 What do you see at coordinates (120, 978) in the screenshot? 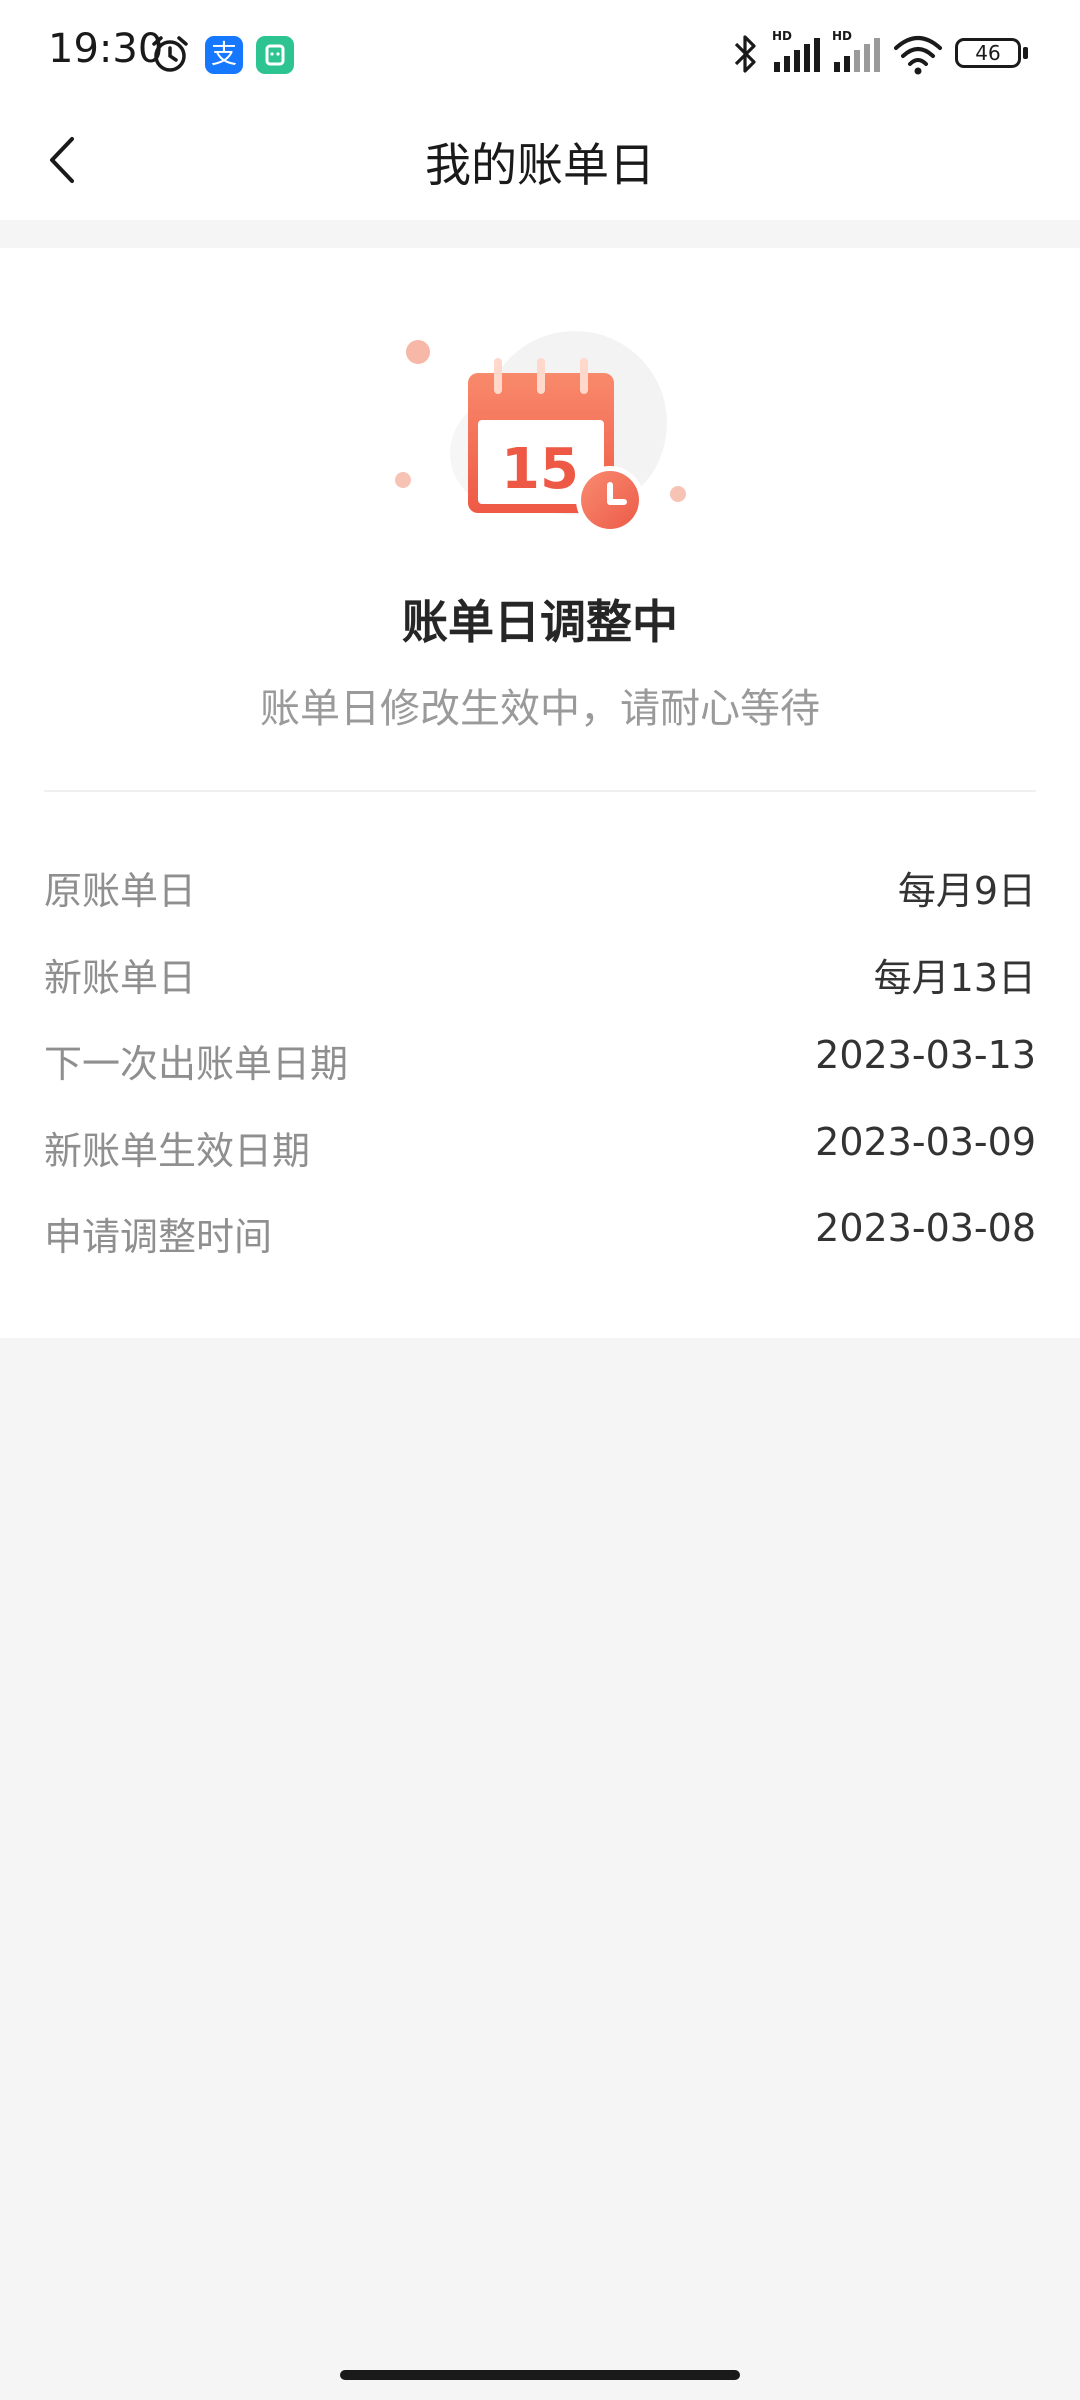
I see `info-label: 新账单日` at bounding box center [120, 978].